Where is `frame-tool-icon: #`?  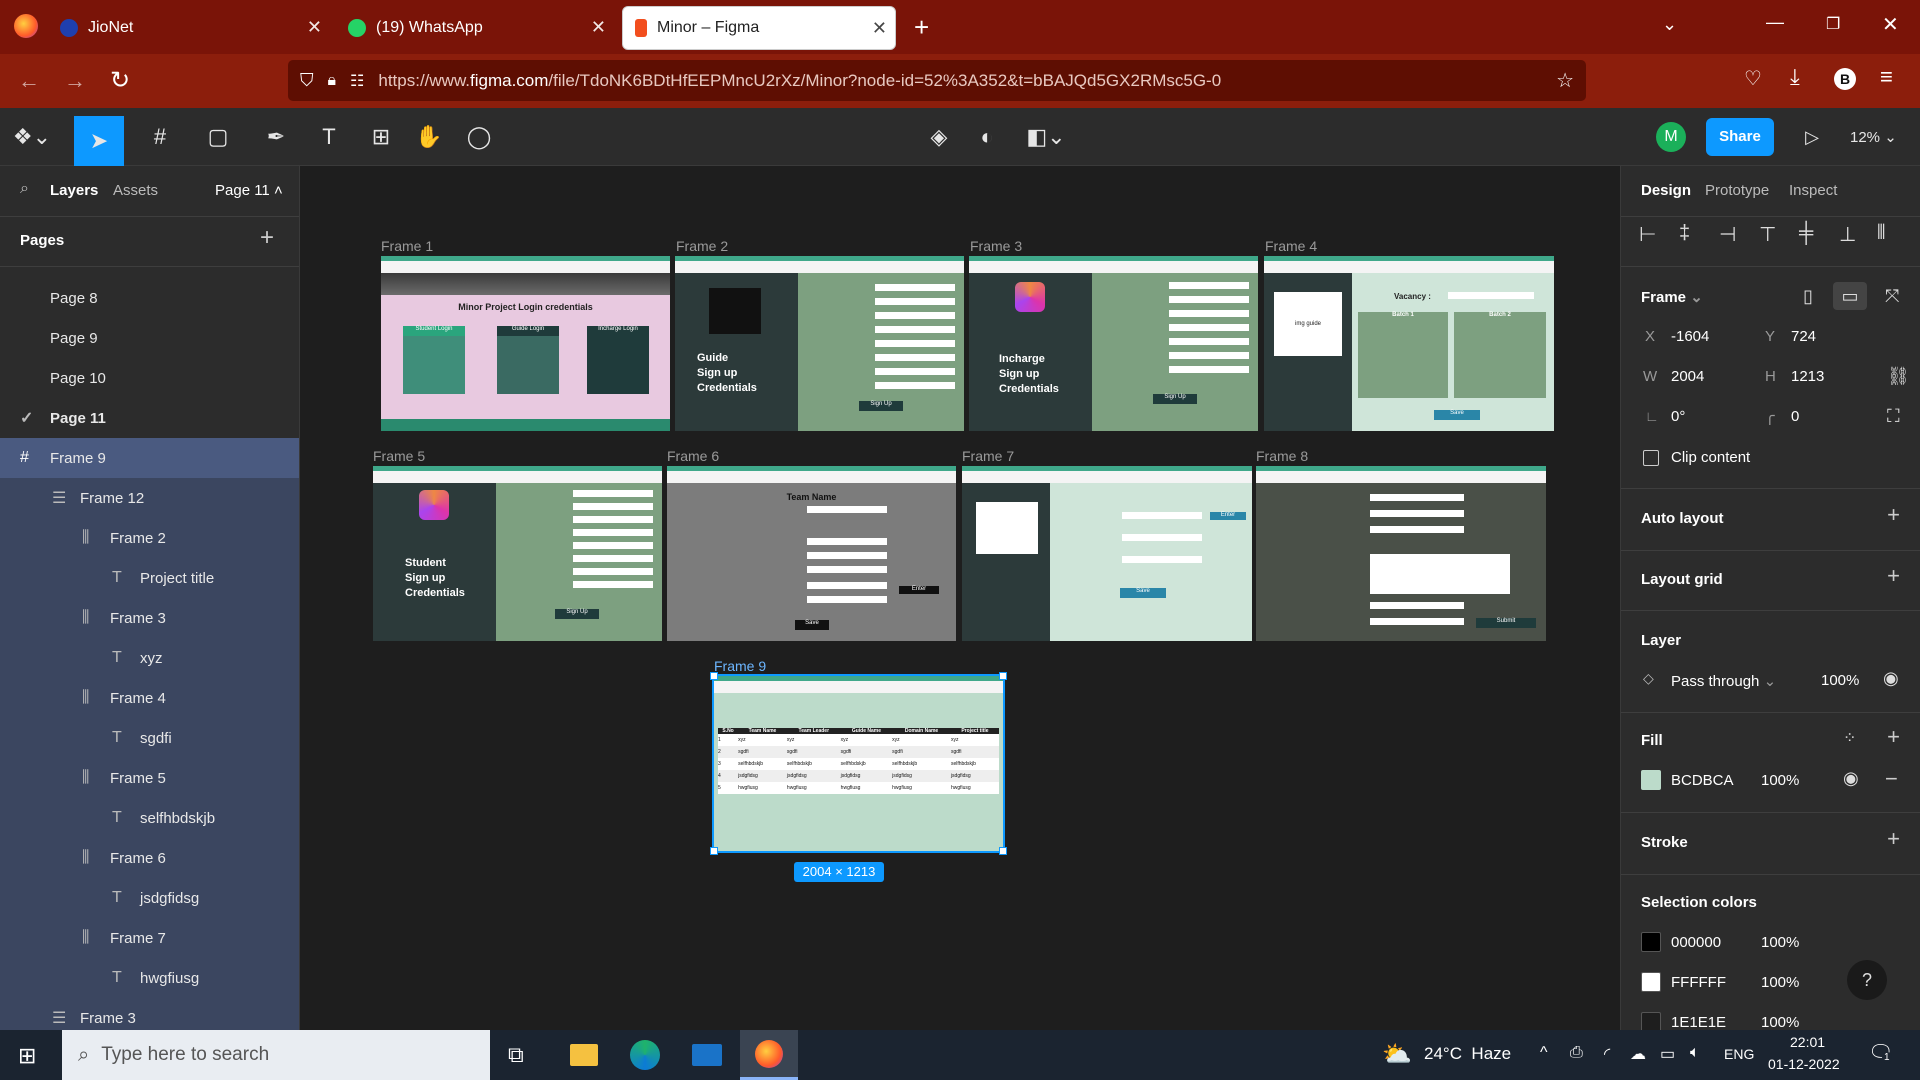
frame-tool-icon: # is located at coordinates (160, 137).